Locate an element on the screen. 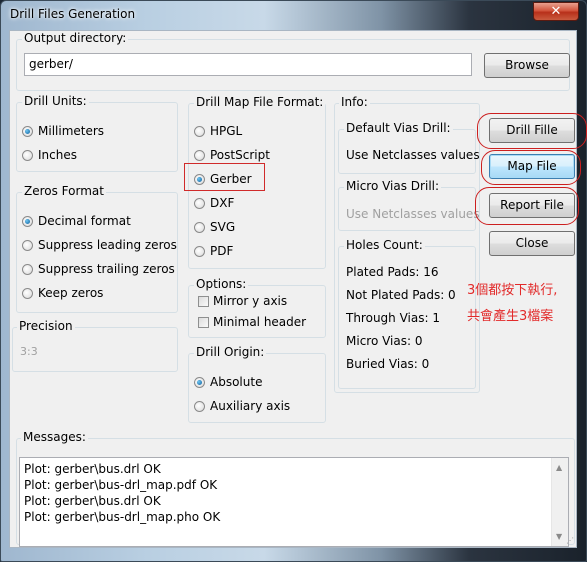 The height and width of the screenshot is (562, 587). message-line: Plot: gerber\bus-drl_map.pdf OK is located at coordinates (121, 485).